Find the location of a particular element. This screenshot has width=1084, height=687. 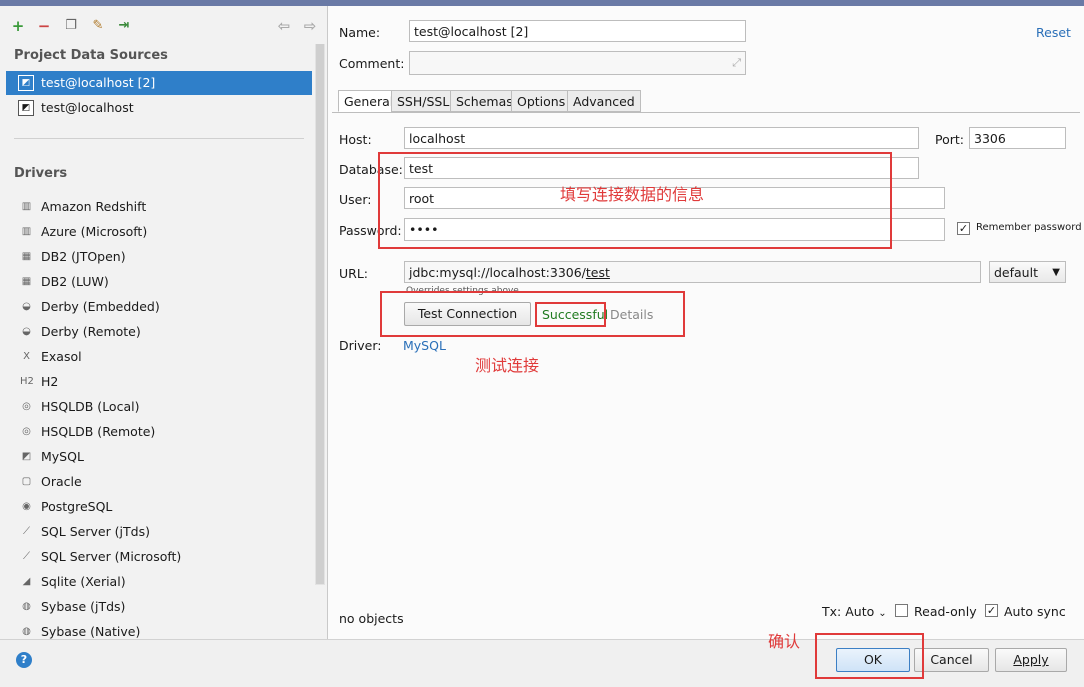

driver-label: Derby (Embedded) is located at coordinates (100, 306).